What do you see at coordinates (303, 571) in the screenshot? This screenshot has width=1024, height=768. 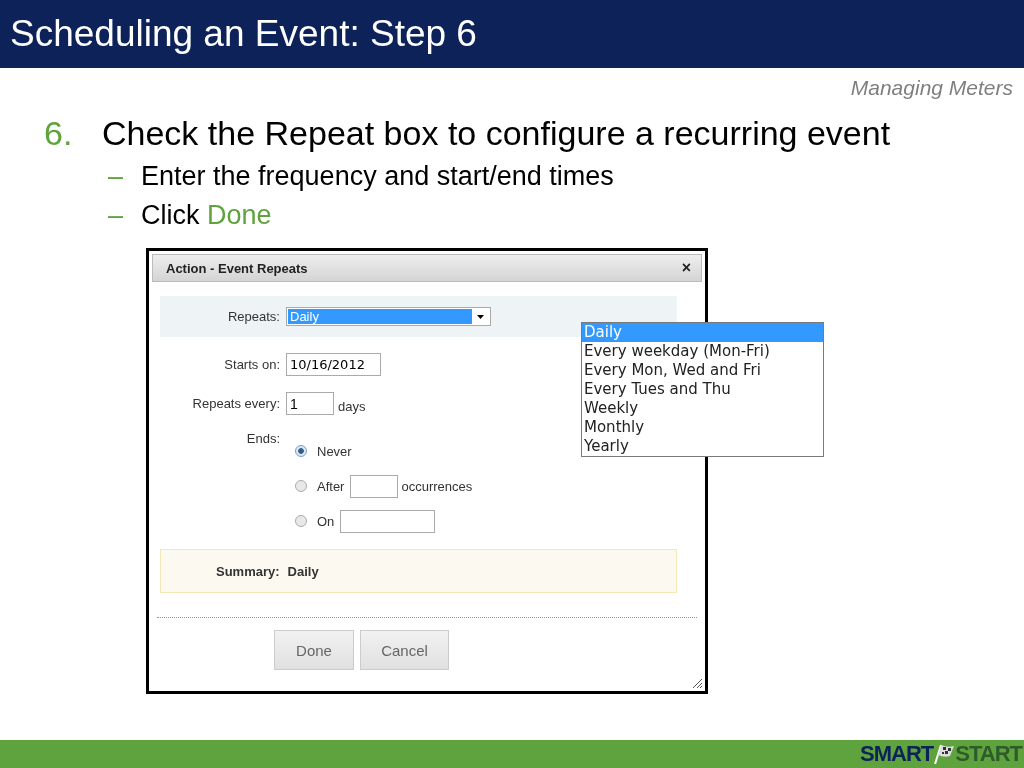 I see `summary-value: Daily` at bounding box center [303, 571].